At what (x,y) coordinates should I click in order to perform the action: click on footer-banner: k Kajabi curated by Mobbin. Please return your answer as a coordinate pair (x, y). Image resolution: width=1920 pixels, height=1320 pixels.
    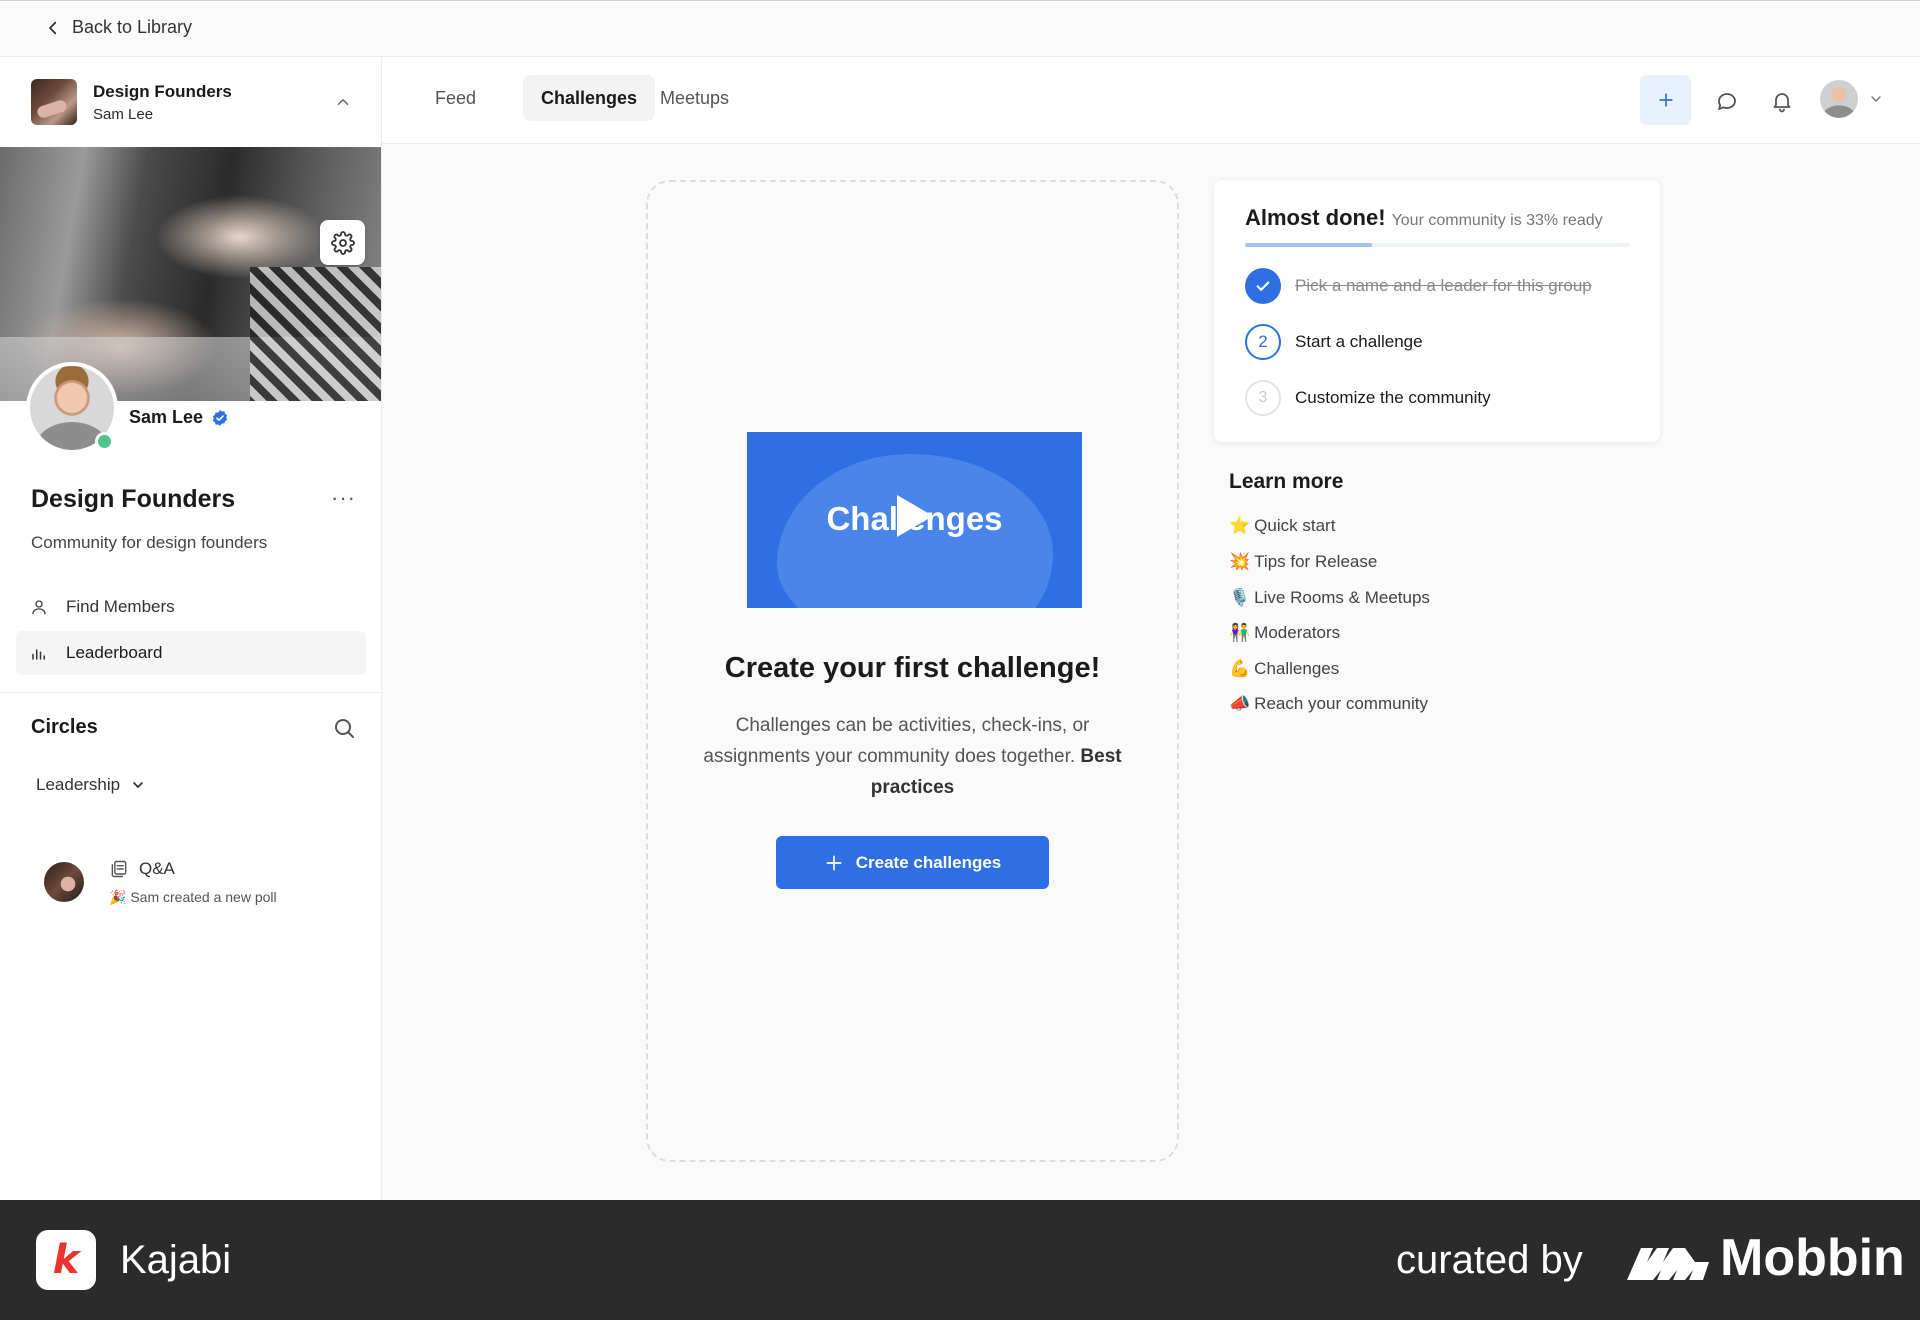
    Looking at the image, I should click on (960, 1260).